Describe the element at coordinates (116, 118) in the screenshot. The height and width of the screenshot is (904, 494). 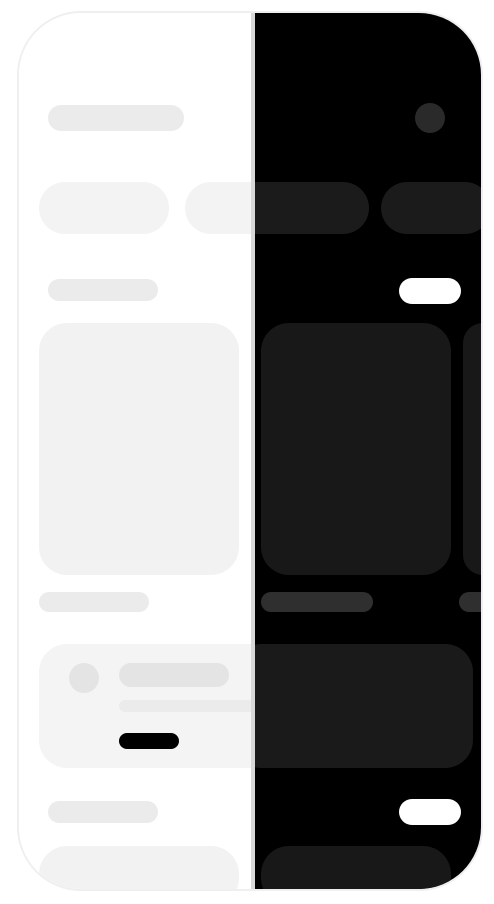
I see `header-title-placeholder` at that location.